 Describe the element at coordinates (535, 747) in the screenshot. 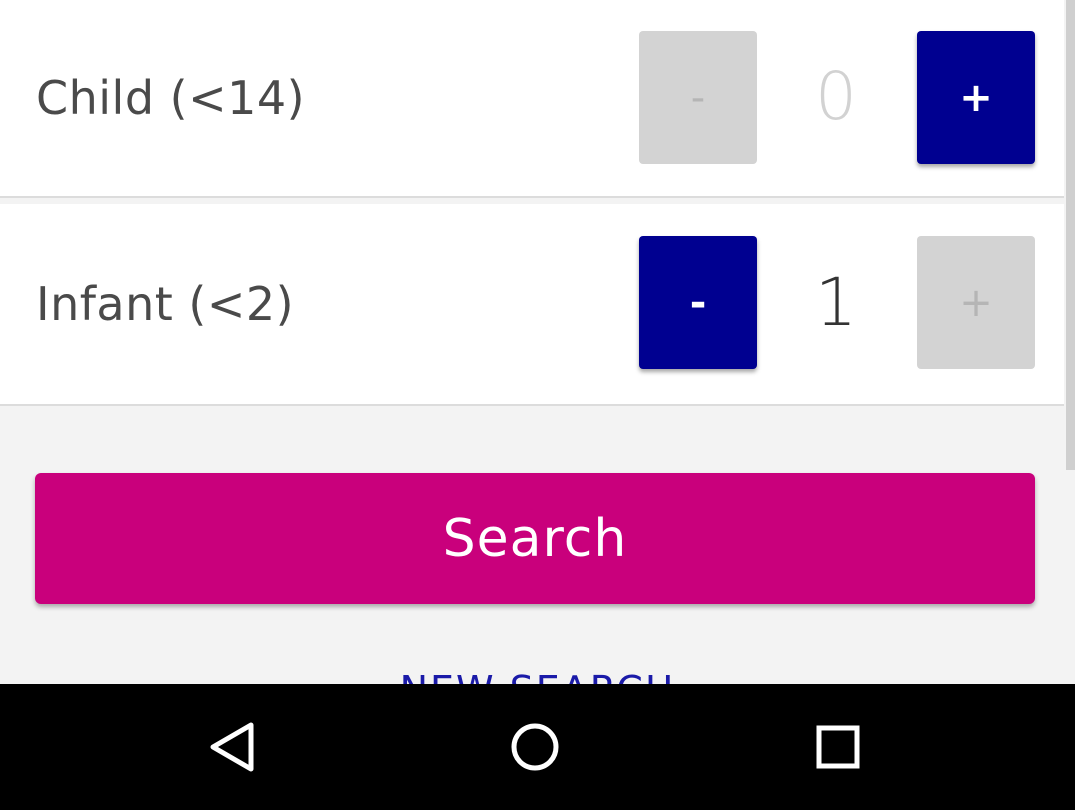

I see `home-circle-icon` at that location.